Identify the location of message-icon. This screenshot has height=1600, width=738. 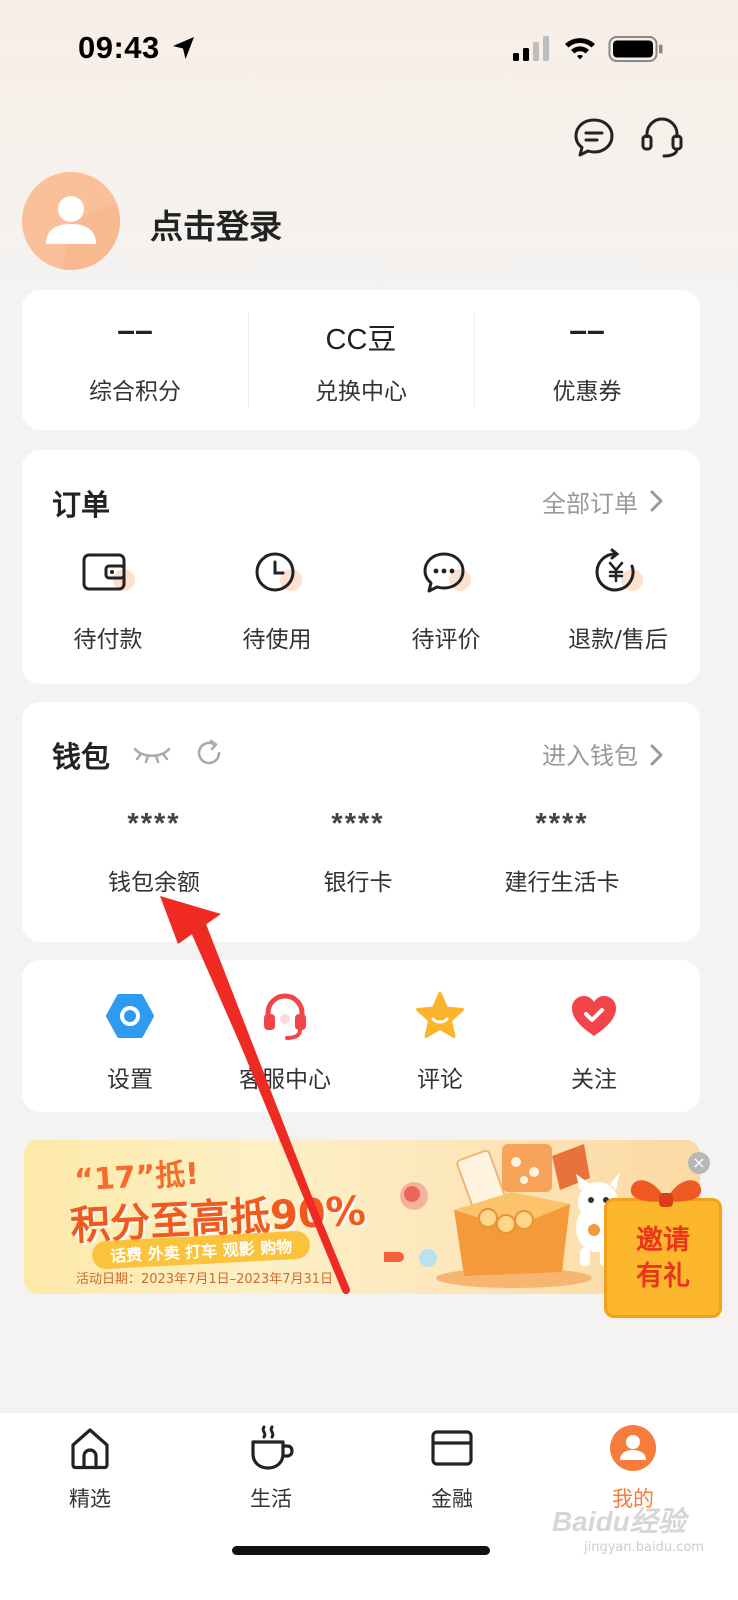
(594, 138).